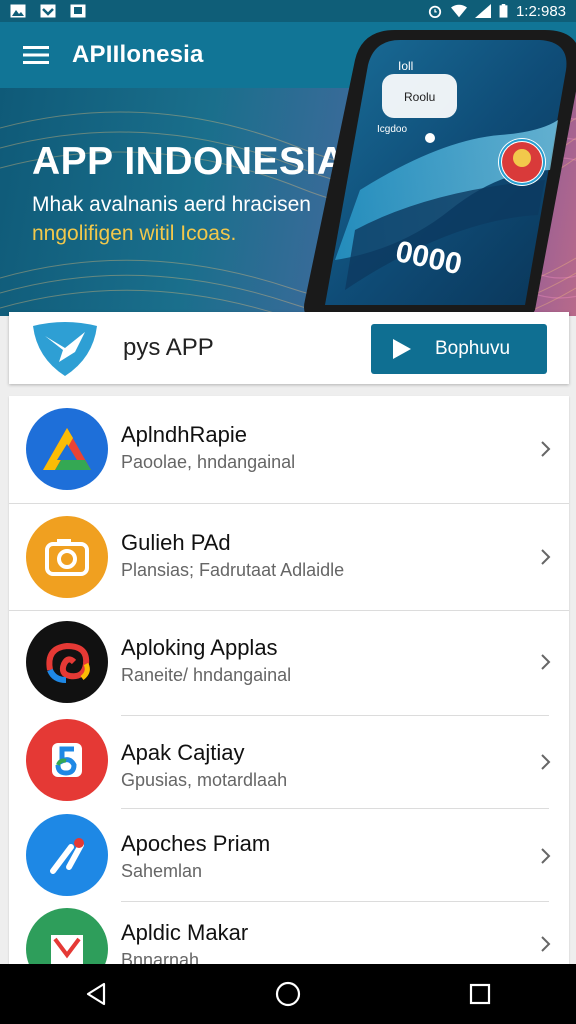 The width and height of the screenshot is (576, 1024). Describe the element at coordinates (67, 449) in the screenshot. I see `drive-triangle-icon` at that location.